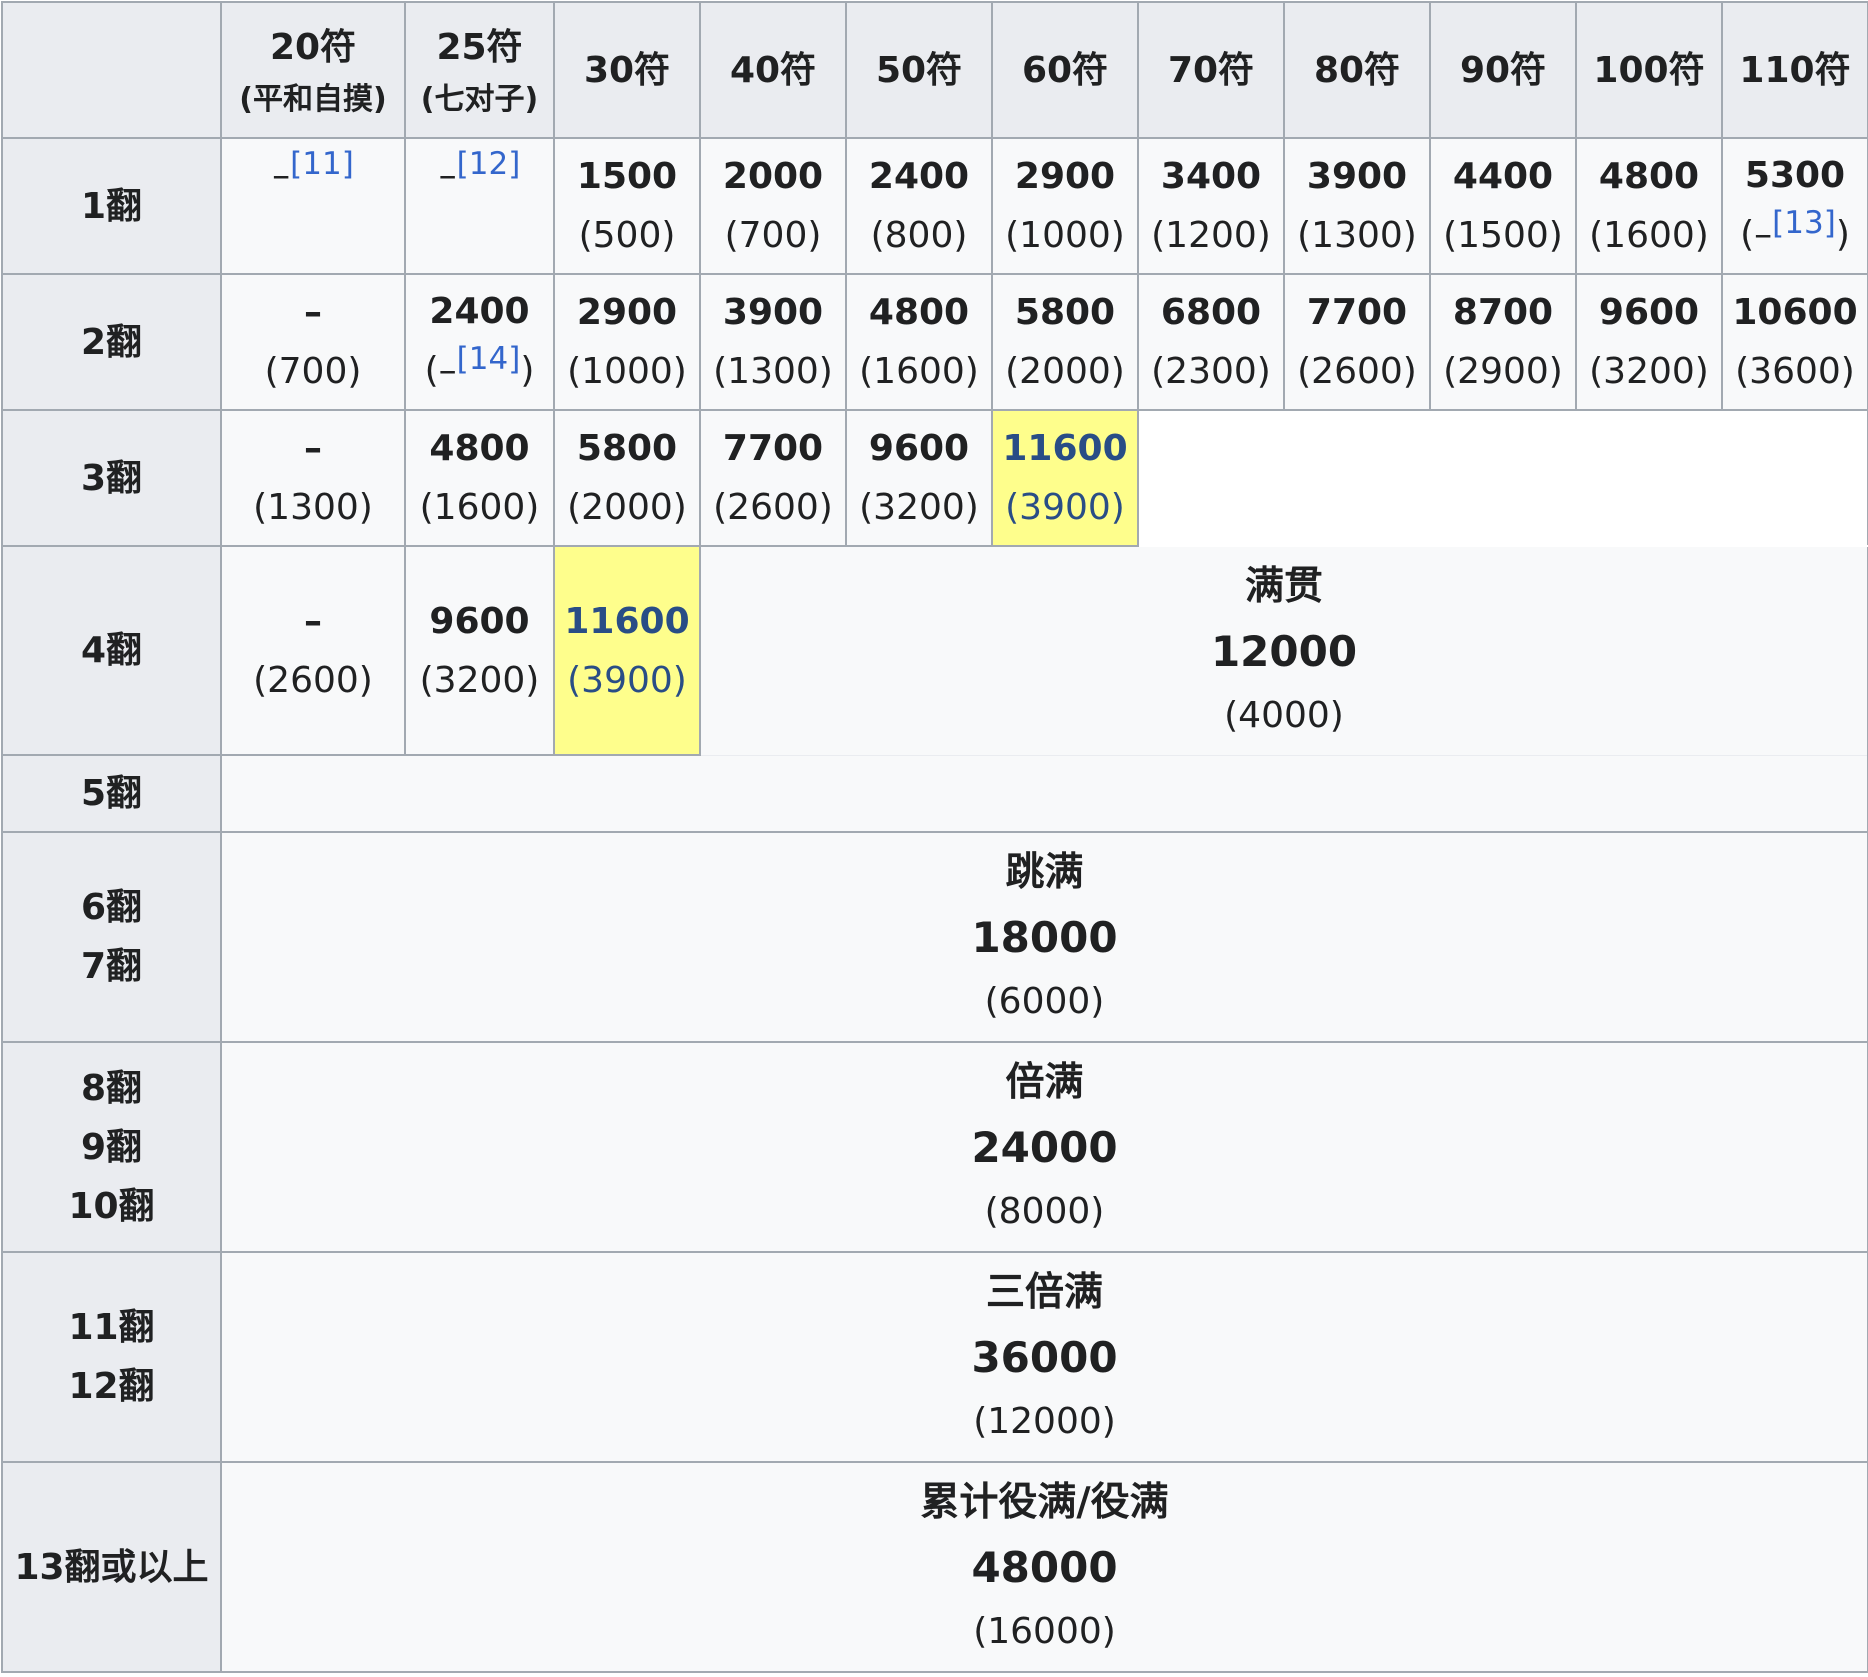 The image size is (1868, 1677). Describe the element at coordinates (1357, 206) in the screenshot. I see `cell-1han-80fu: 3900 (1300)` at that location.